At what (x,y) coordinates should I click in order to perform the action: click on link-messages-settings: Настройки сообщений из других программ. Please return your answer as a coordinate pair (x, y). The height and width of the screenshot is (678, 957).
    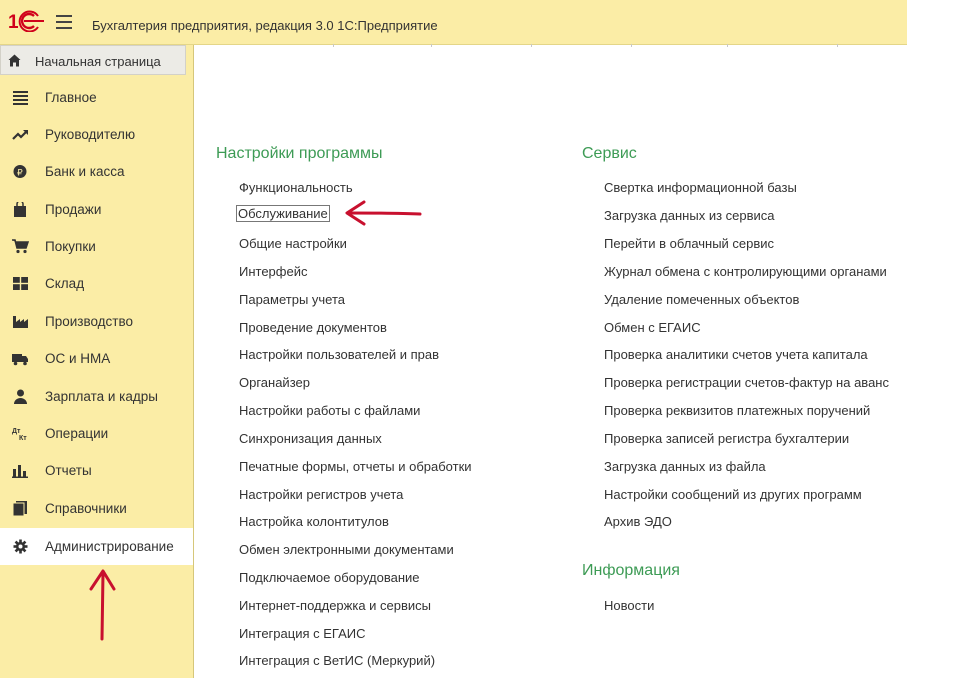
    Looking at the image, I should click on (733, 494).